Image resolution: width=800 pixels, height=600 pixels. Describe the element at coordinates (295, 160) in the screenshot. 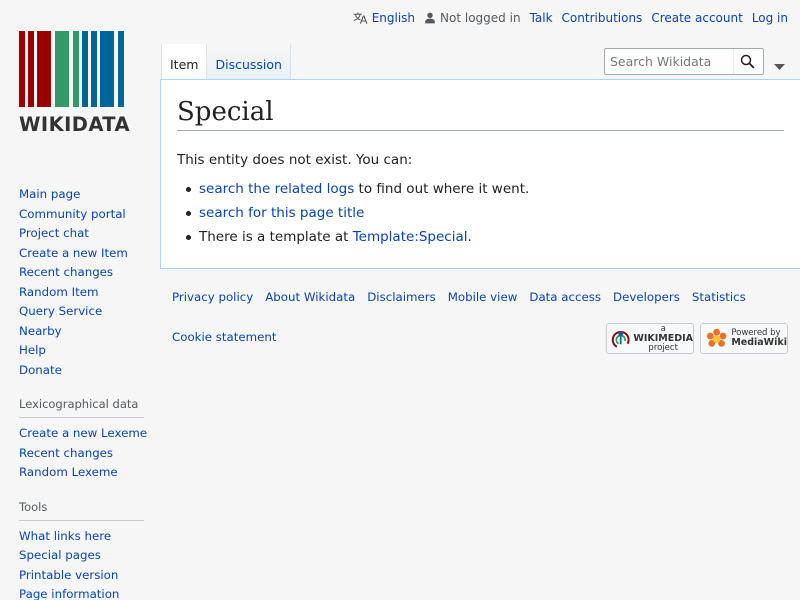

I see `intro-text: This entity does not exist. You can:` at that location.